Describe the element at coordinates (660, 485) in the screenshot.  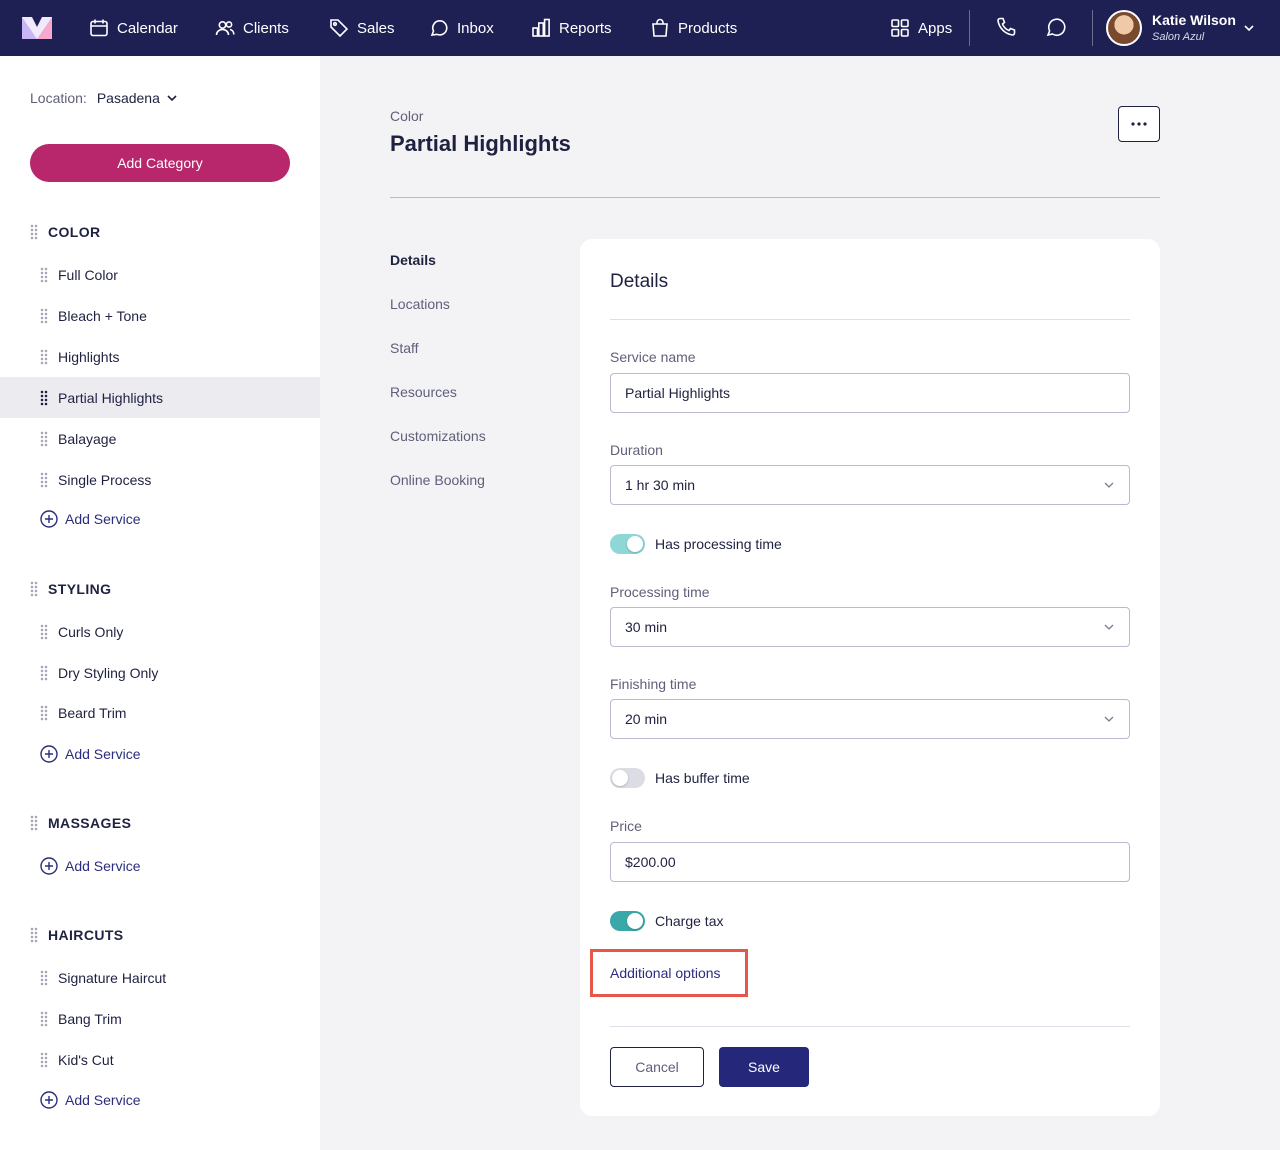
I see `duration-value: 1 hr 30 min` at that location.